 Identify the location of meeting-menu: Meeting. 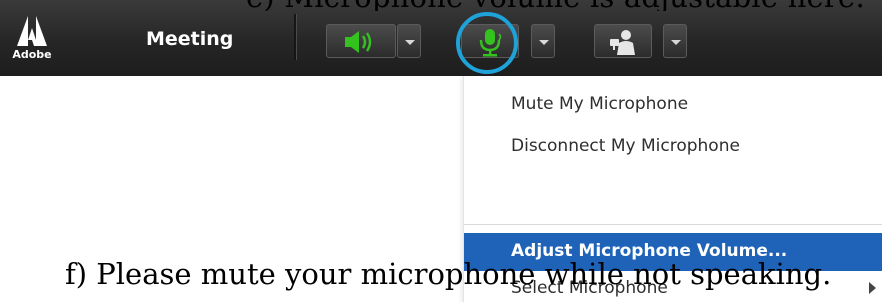
(189, 39).